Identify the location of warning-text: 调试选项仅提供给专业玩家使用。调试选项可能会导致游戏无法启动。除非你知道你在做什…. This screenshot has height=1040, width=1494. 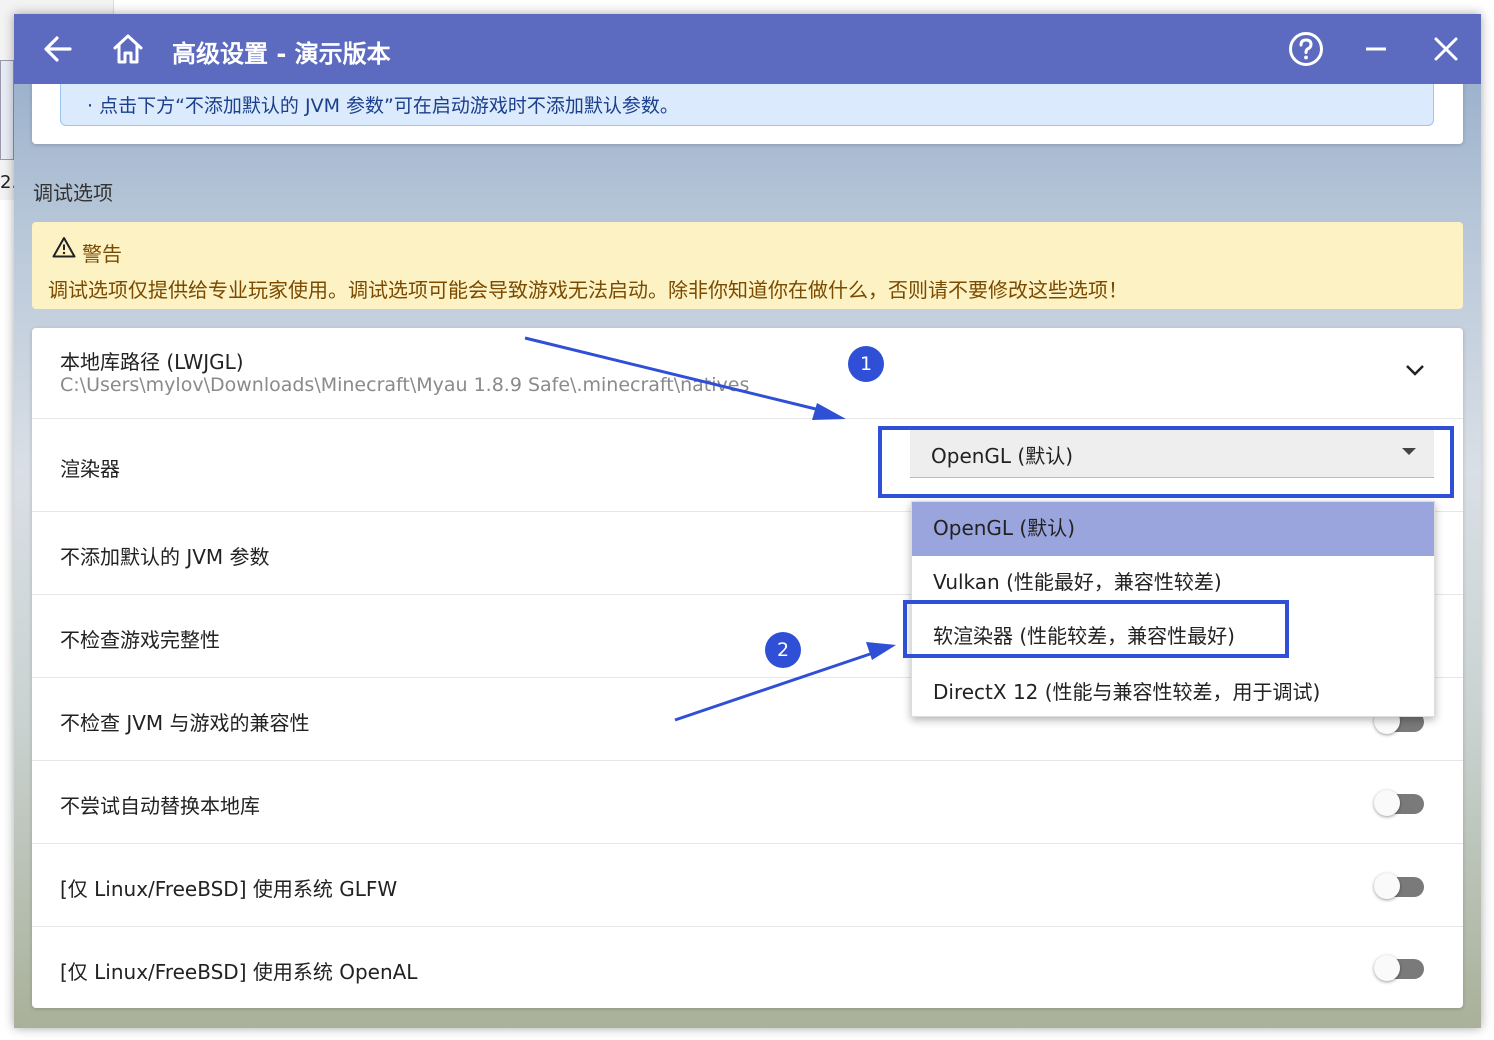
(588, 290).